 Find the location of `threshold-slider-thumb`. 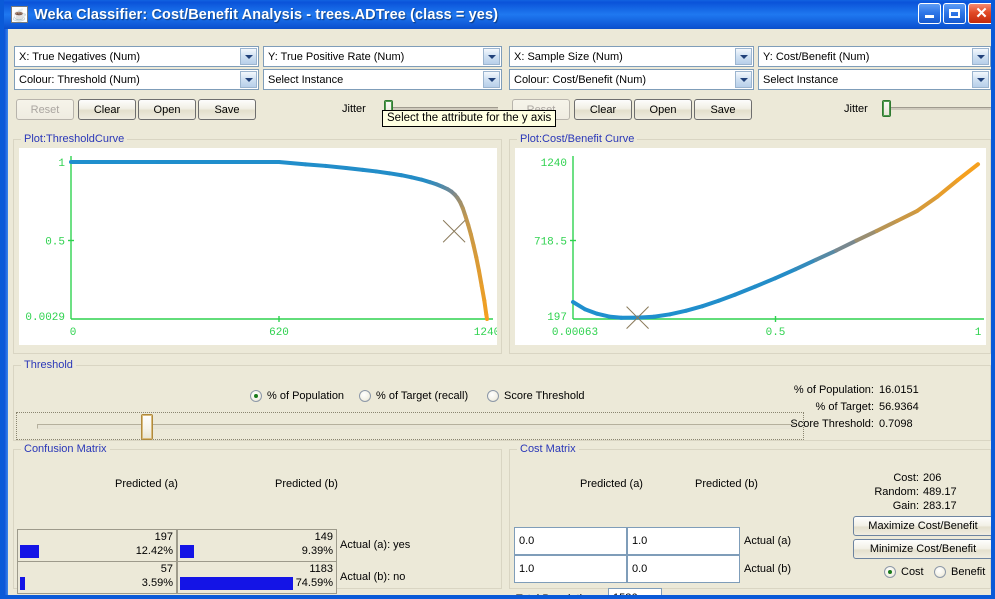

threshold-slider-thumb is located at coordinates (147, 427).